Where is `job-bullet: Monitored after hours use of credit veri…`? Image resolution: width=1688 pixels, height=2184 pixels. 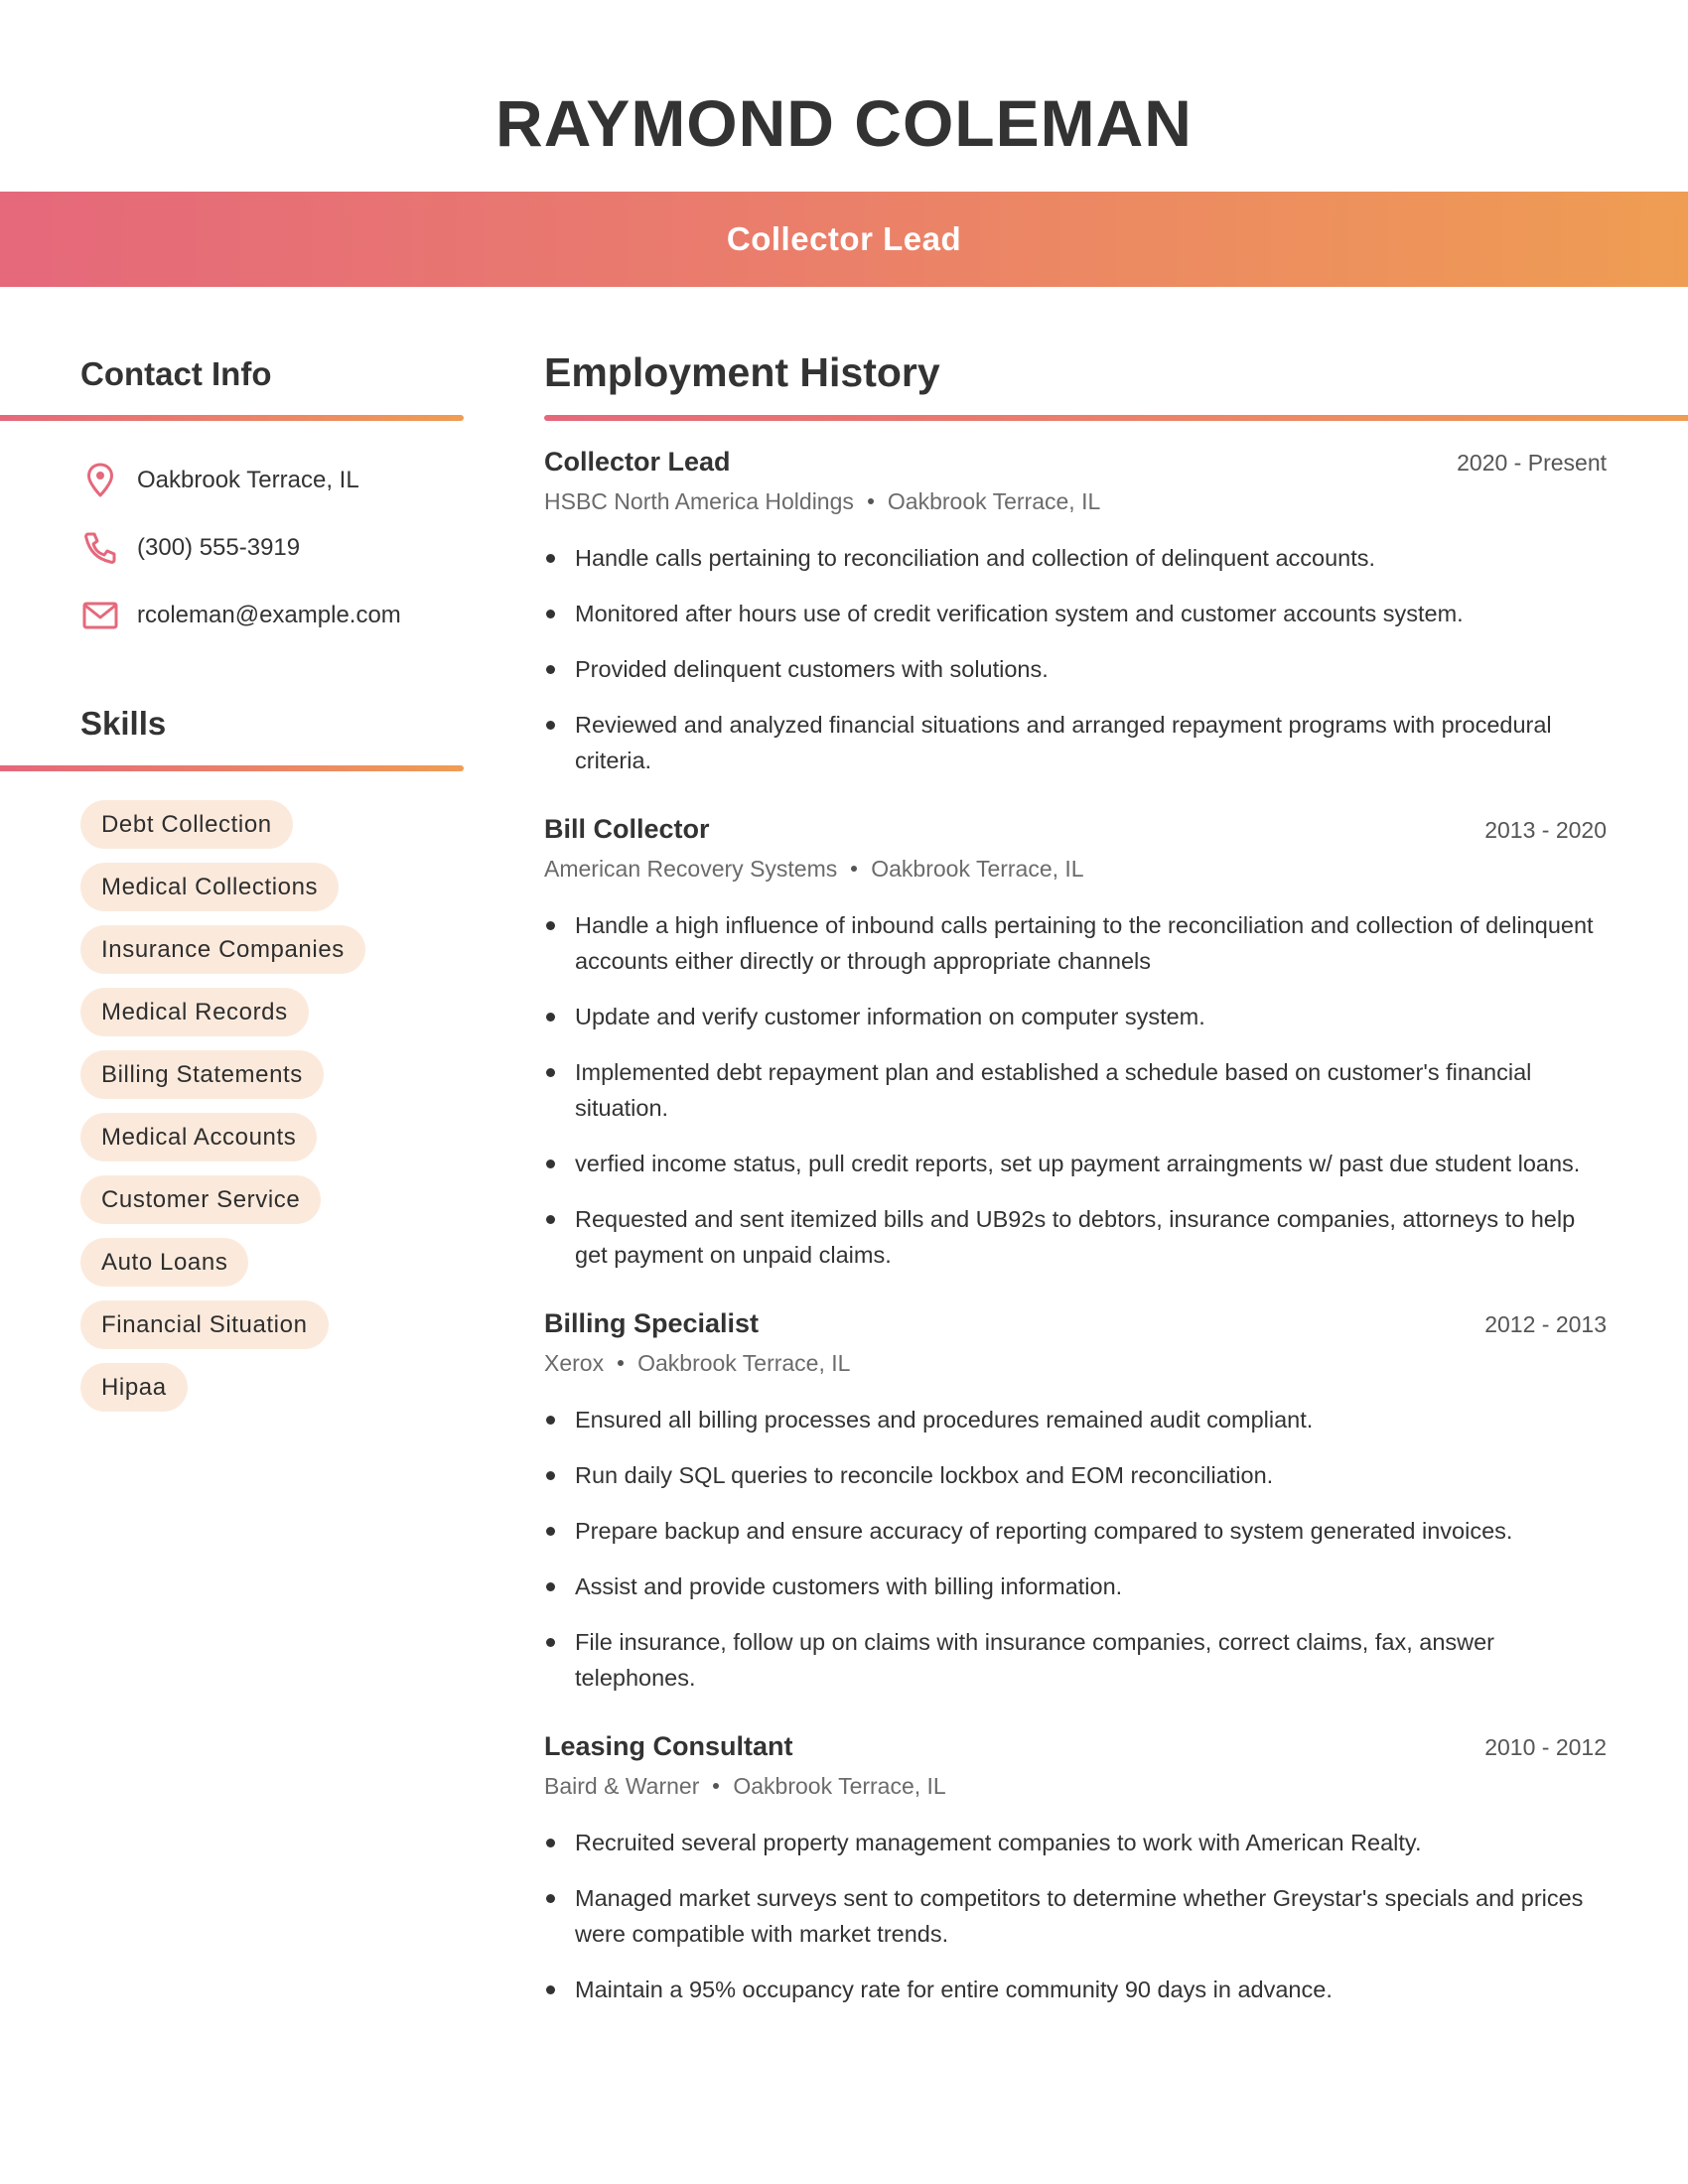
job-bullet: Monitored after hours use of credit veri… is located at coordinates (1075, 613).